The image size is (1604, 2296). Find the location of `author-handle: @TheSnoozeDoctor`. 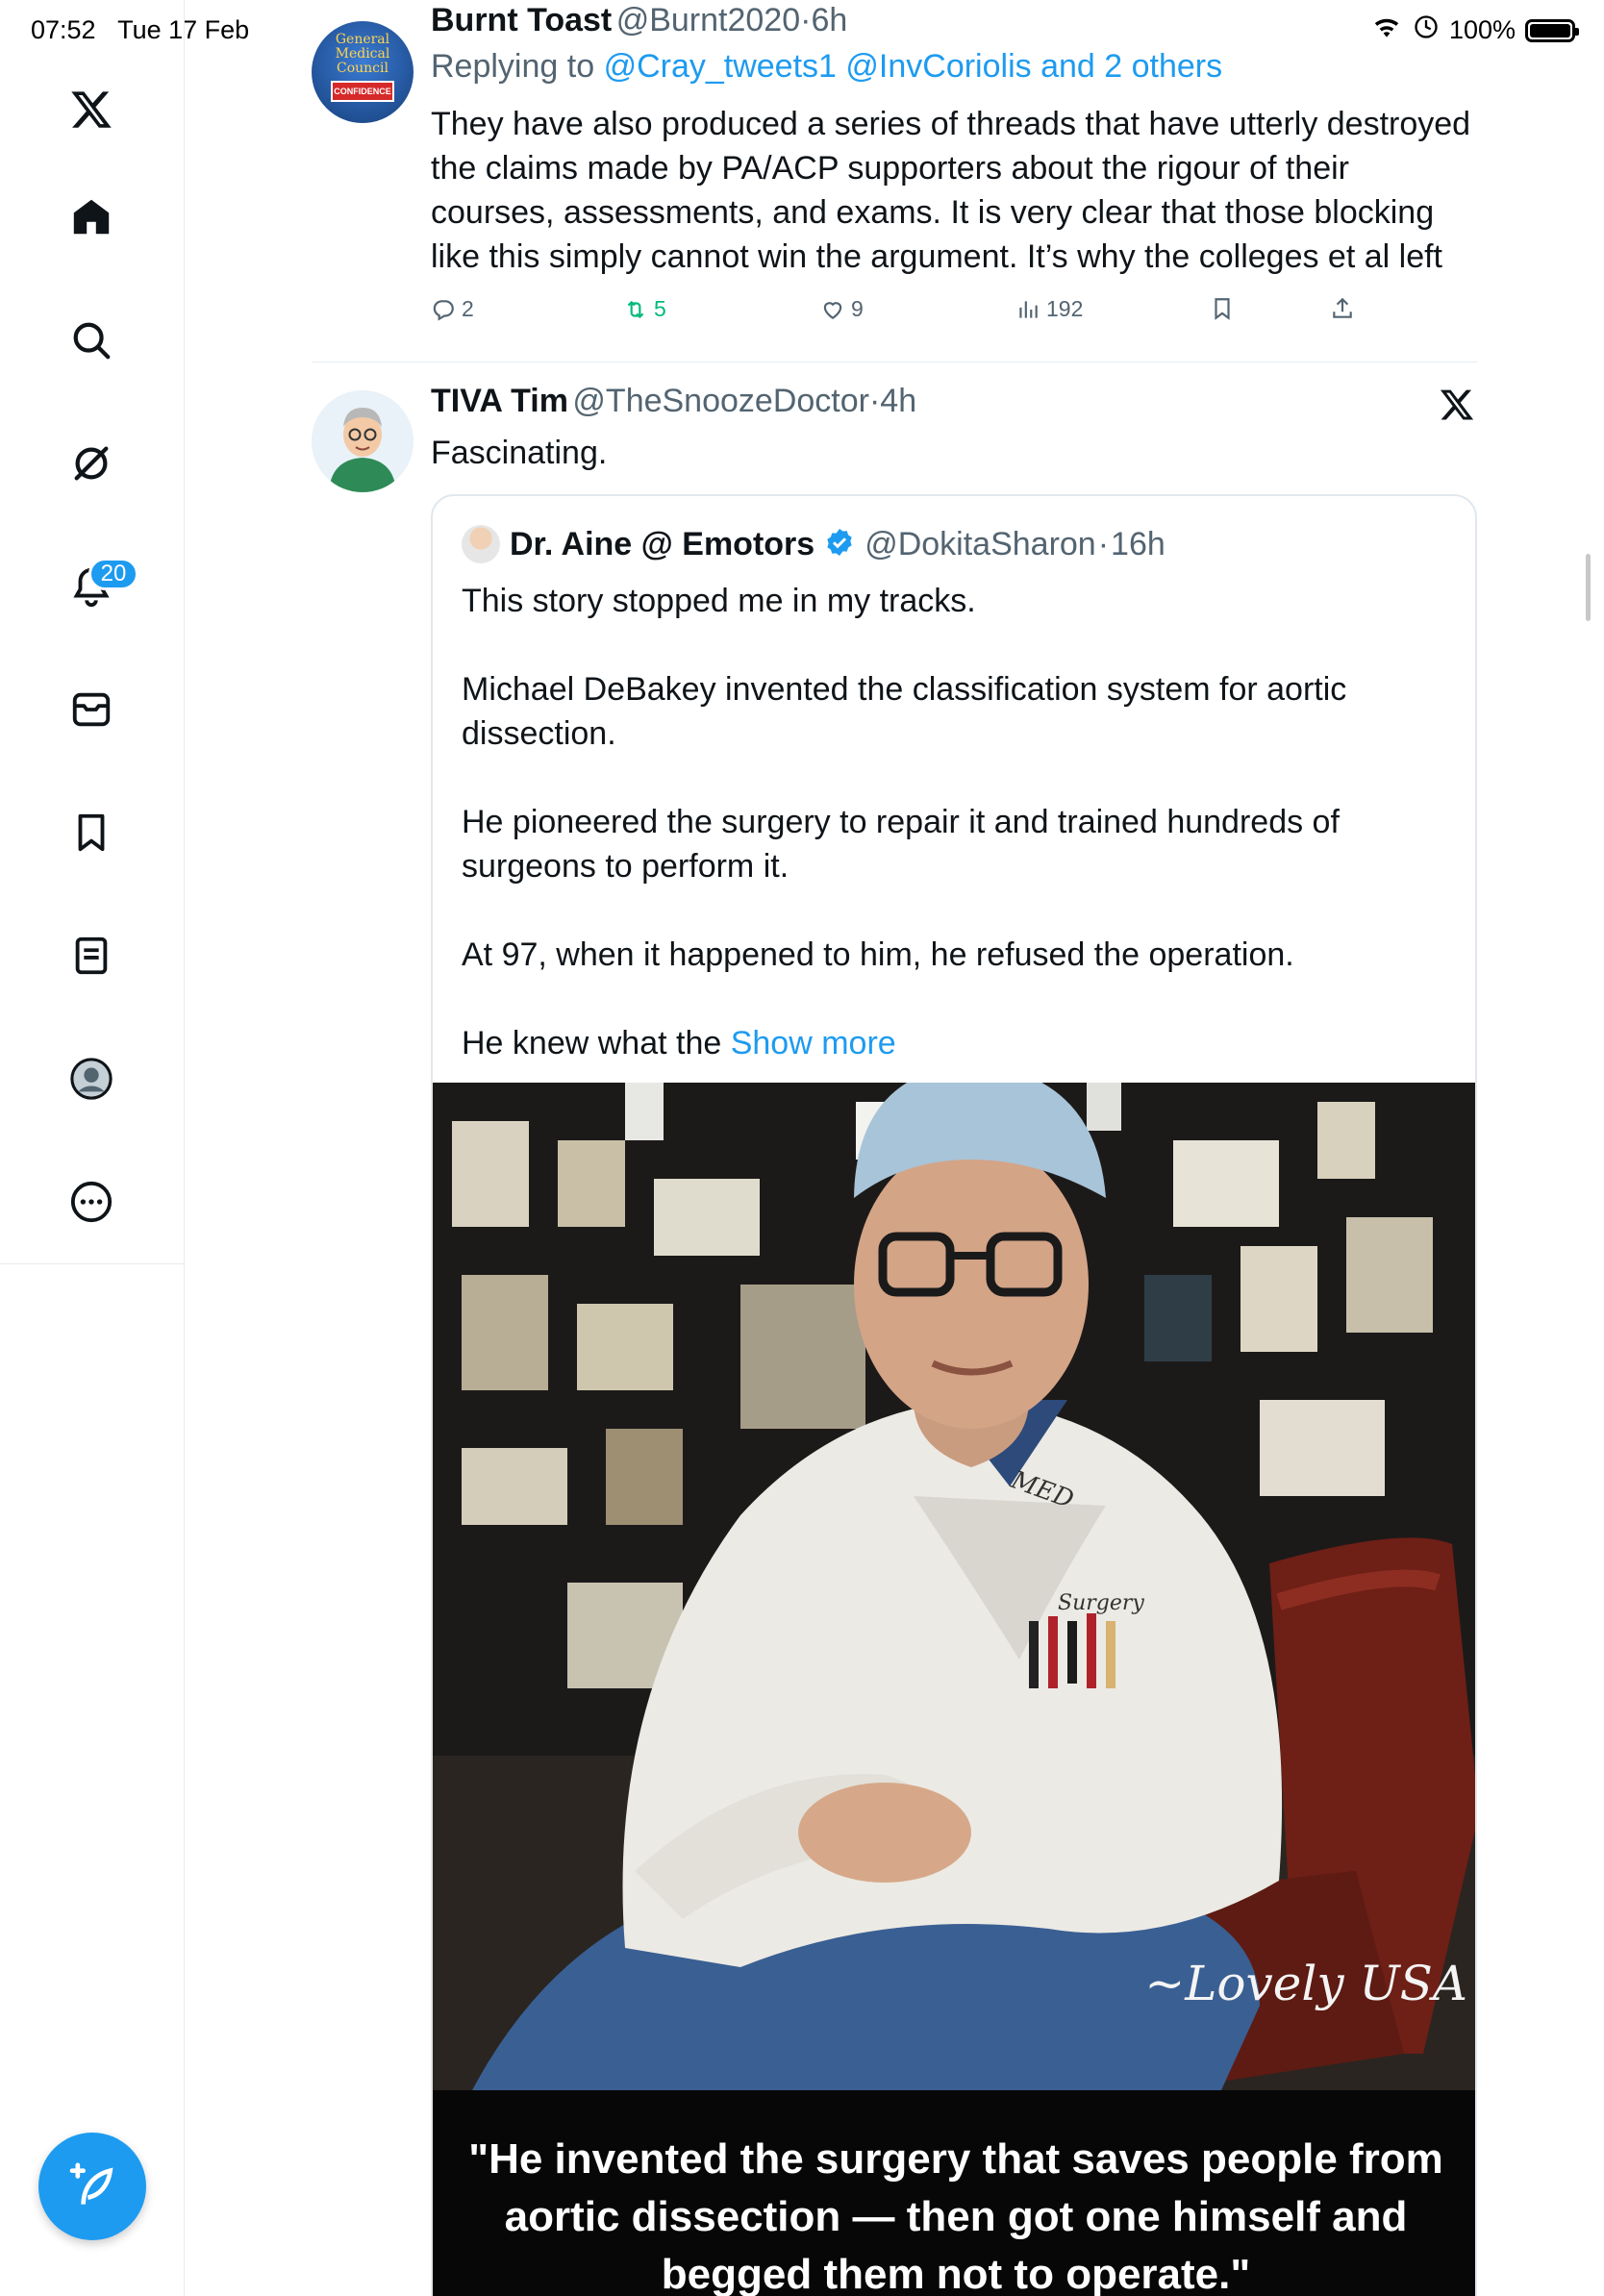

author-handle: @TheSnoozeDoctor is located at coordinates (720, 401).